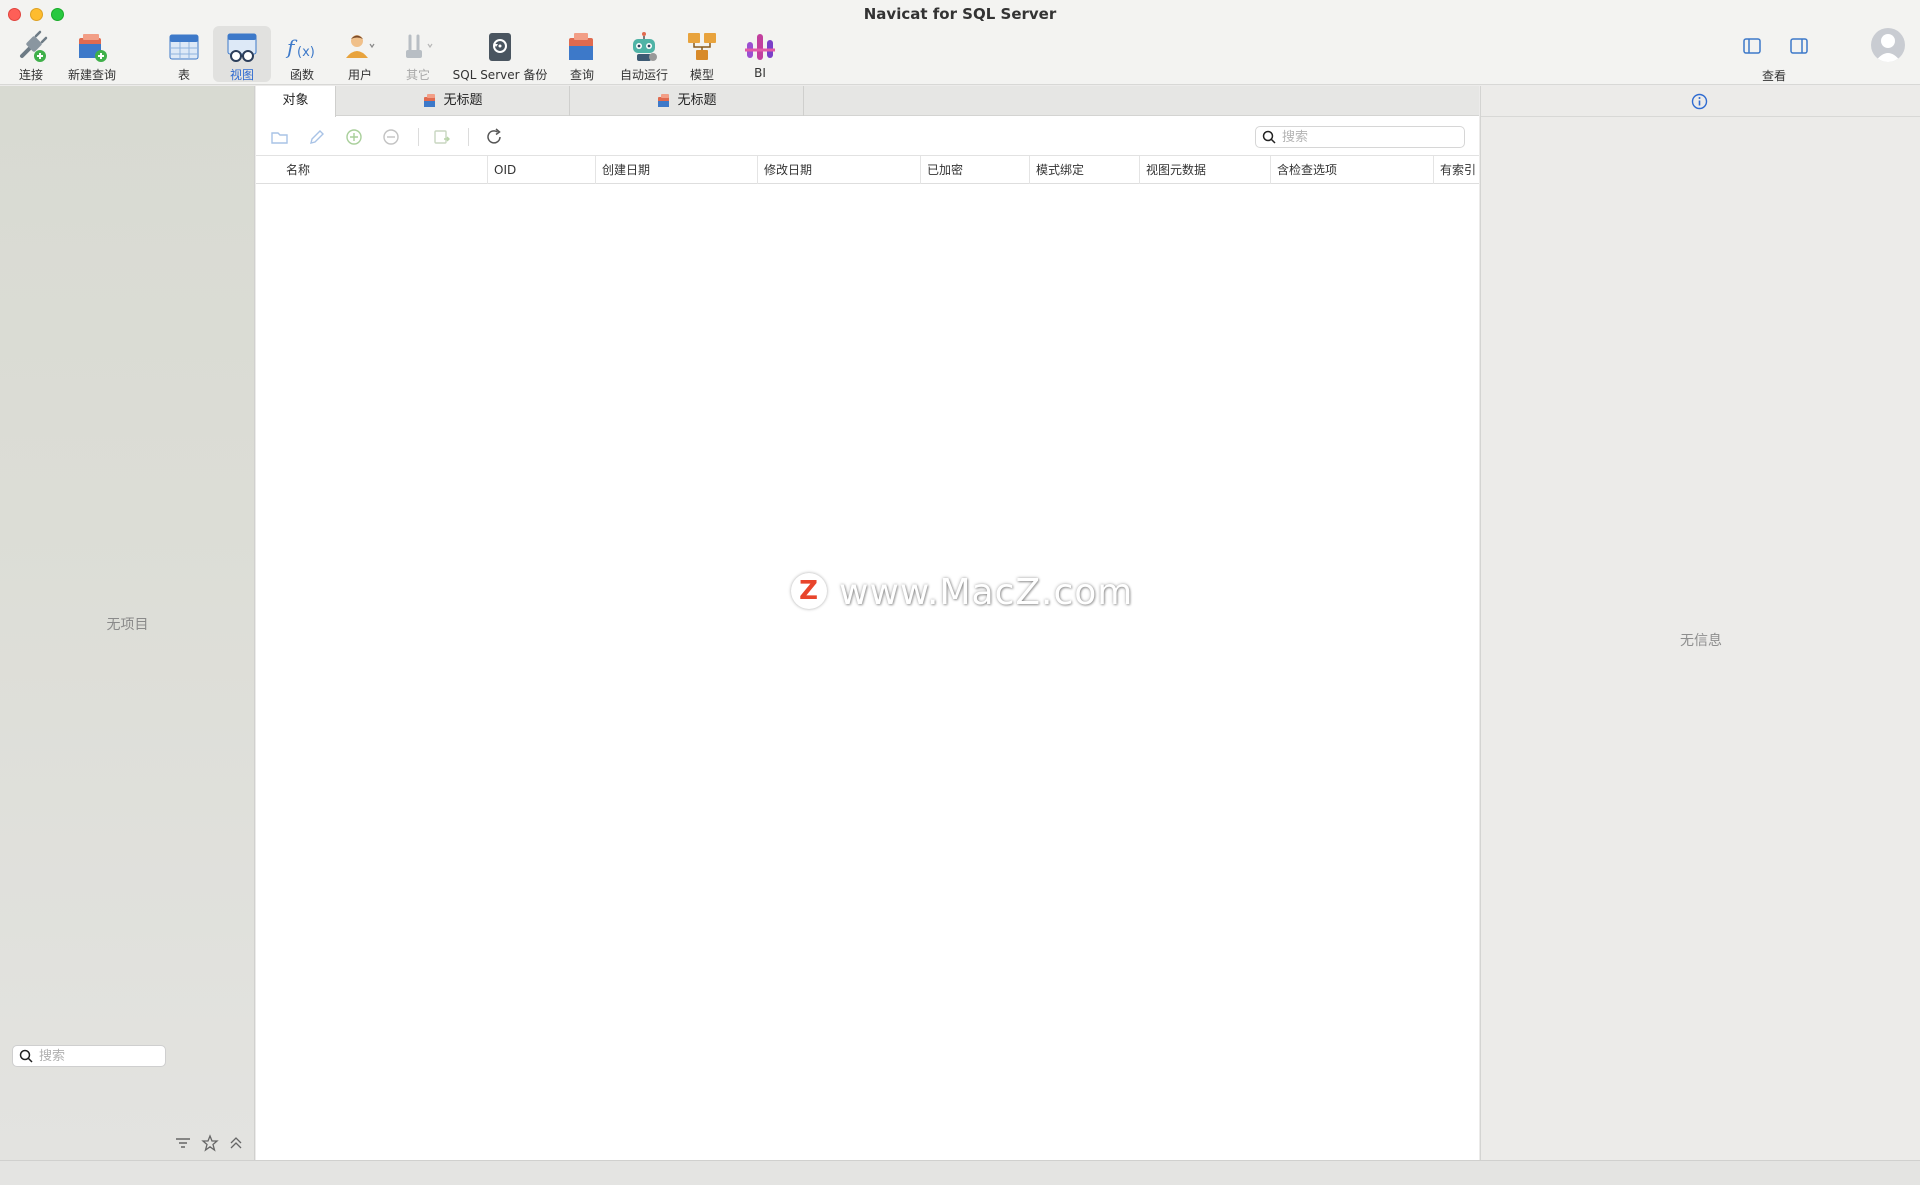 The height and width of the screenshot is (1185, 1920). Describe the element at coordinates (1352, 170) in the screenshot. I see `column-header-check-option: 含检查选项` at that location.